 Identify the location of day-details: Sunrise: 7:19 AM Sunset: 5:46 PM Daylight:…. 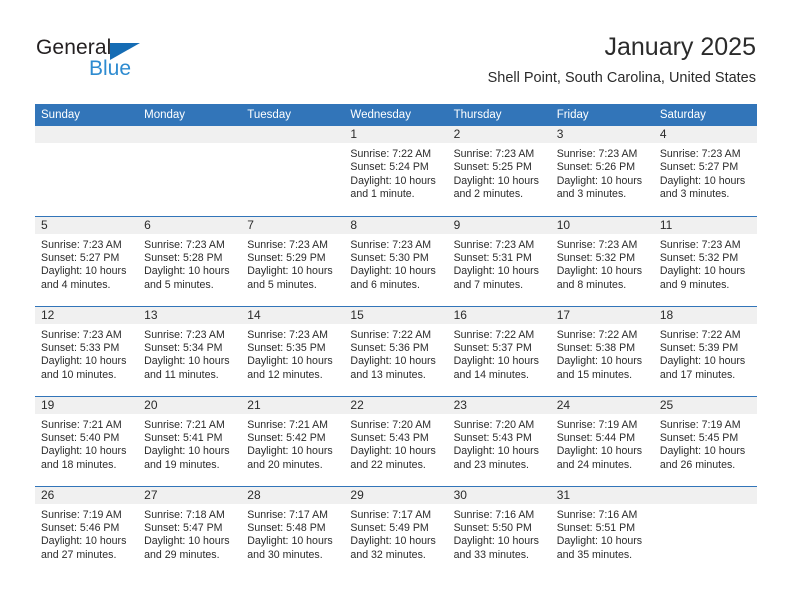
(86, 533).